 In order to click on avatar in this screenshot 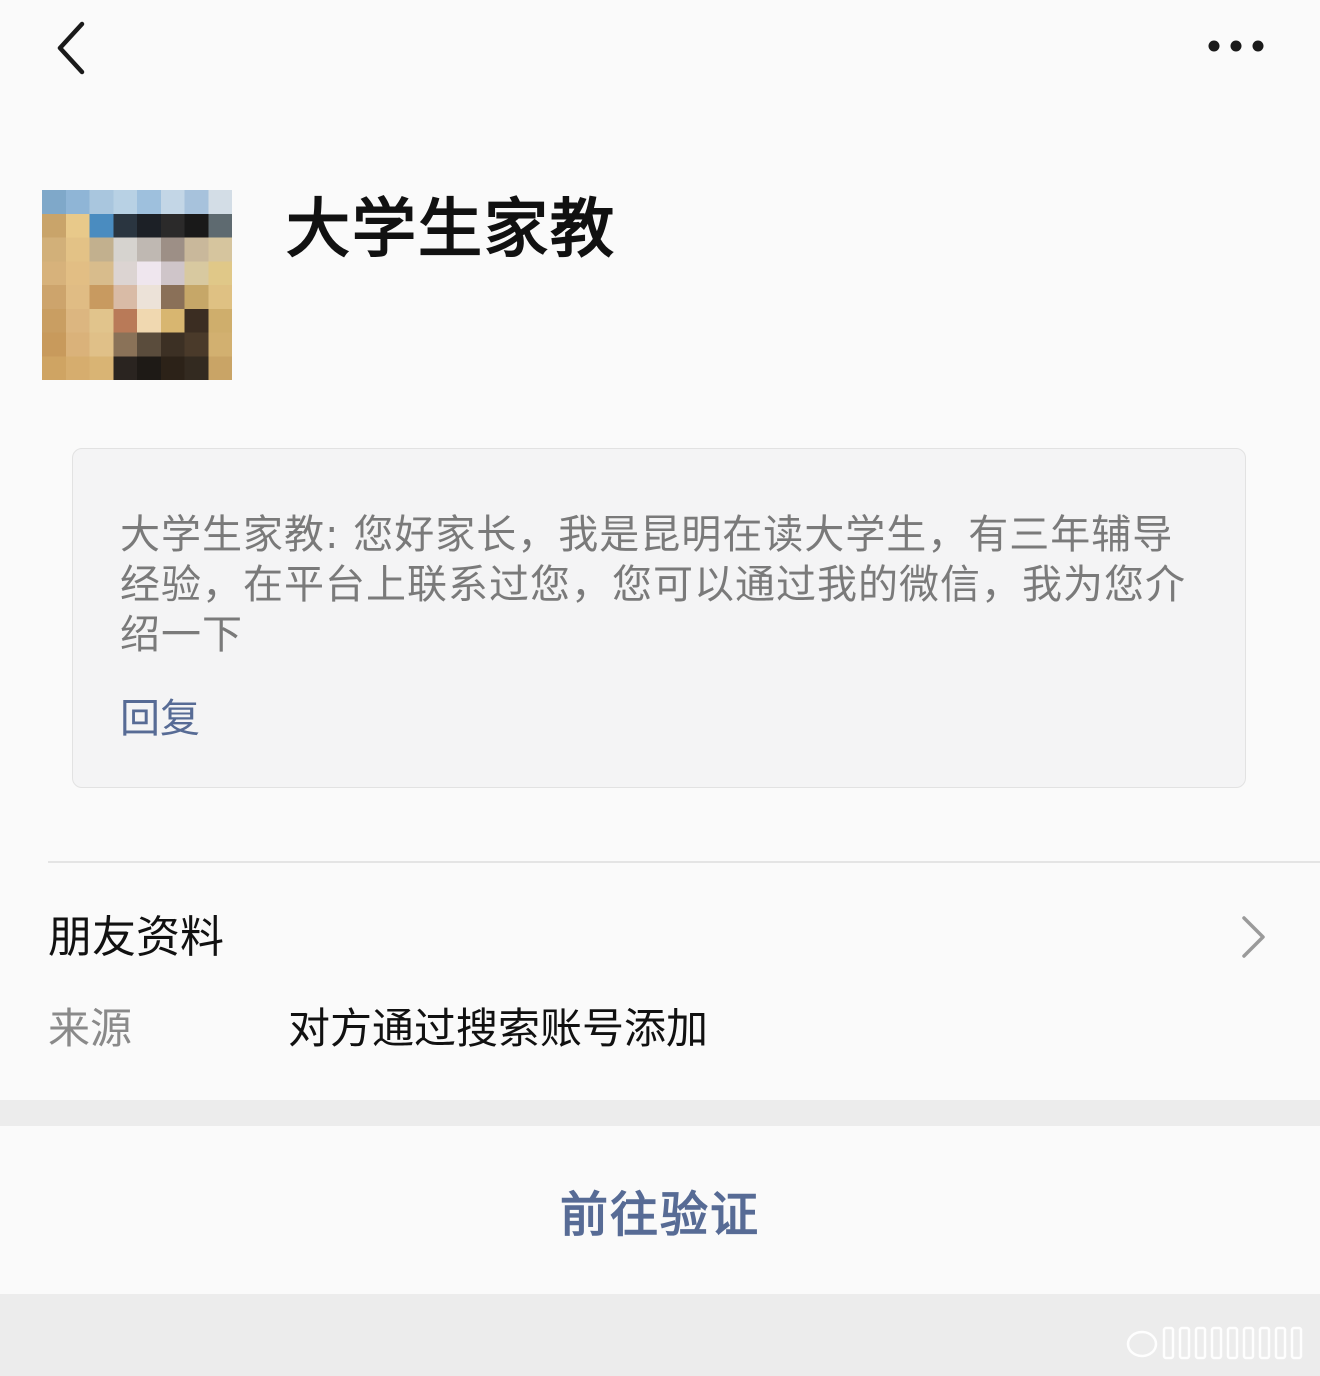, I will do `click(137, 285)`.